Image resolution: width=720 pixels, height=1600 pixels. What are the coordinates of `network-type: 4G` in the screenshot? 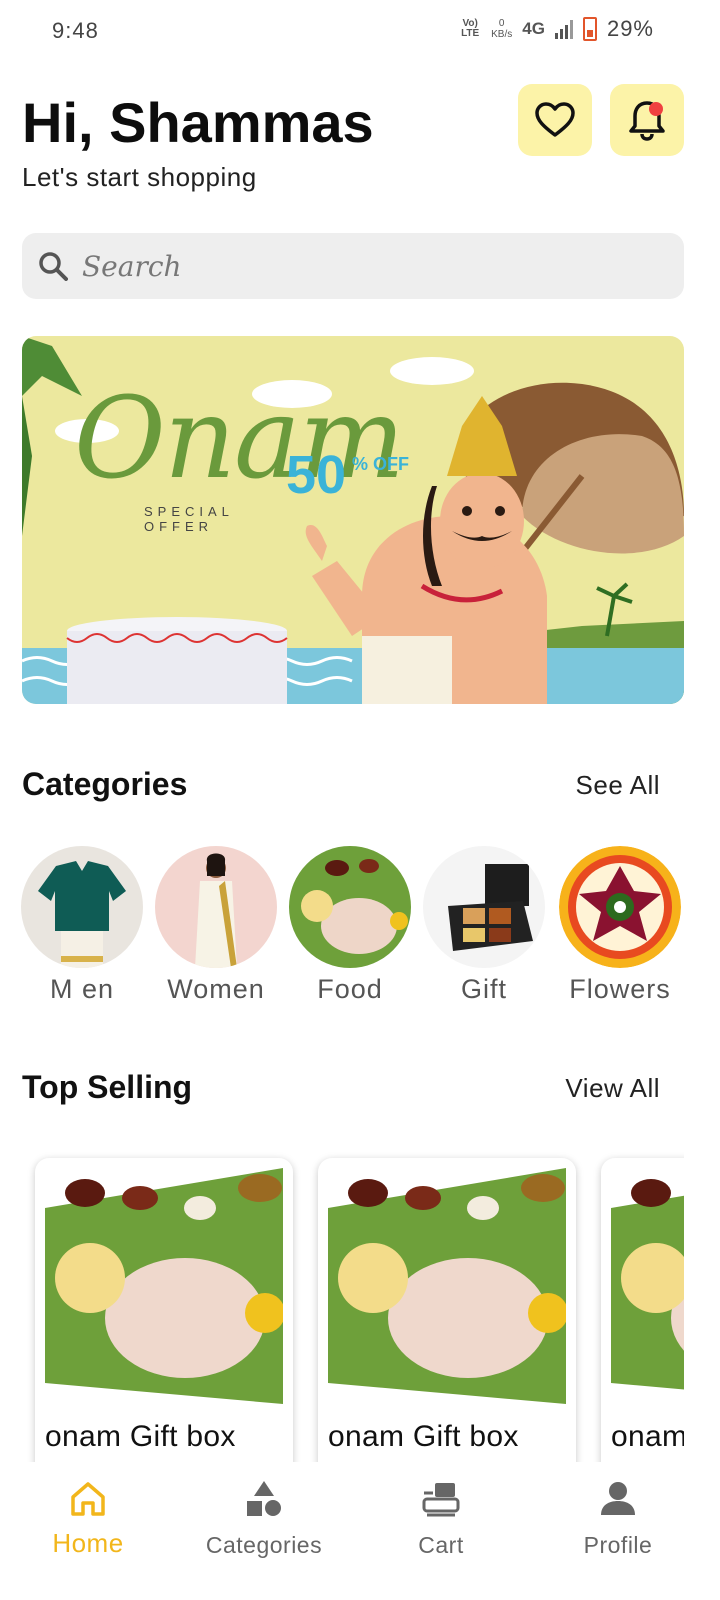 It's located at (533, 28).